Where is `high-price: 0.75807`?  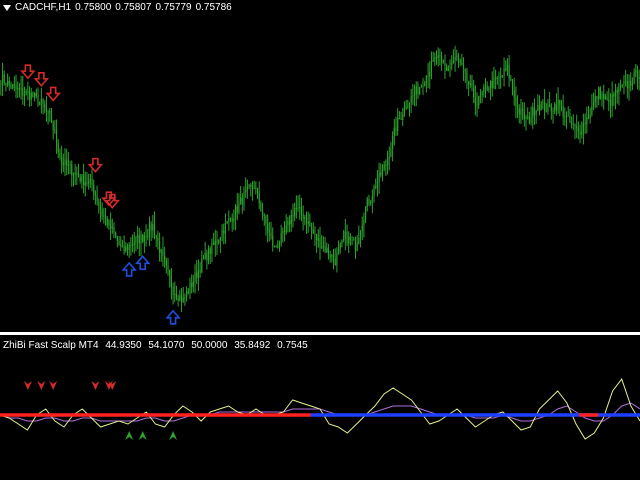
high-price: 0.75807 is located at coordinates (133, 7).